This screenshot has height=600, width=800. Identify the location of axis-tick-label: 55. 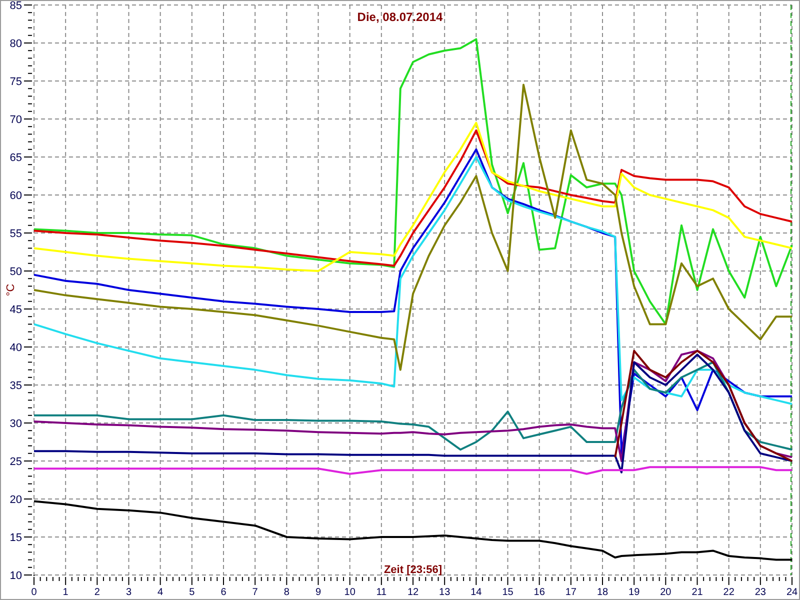
(16, 234).